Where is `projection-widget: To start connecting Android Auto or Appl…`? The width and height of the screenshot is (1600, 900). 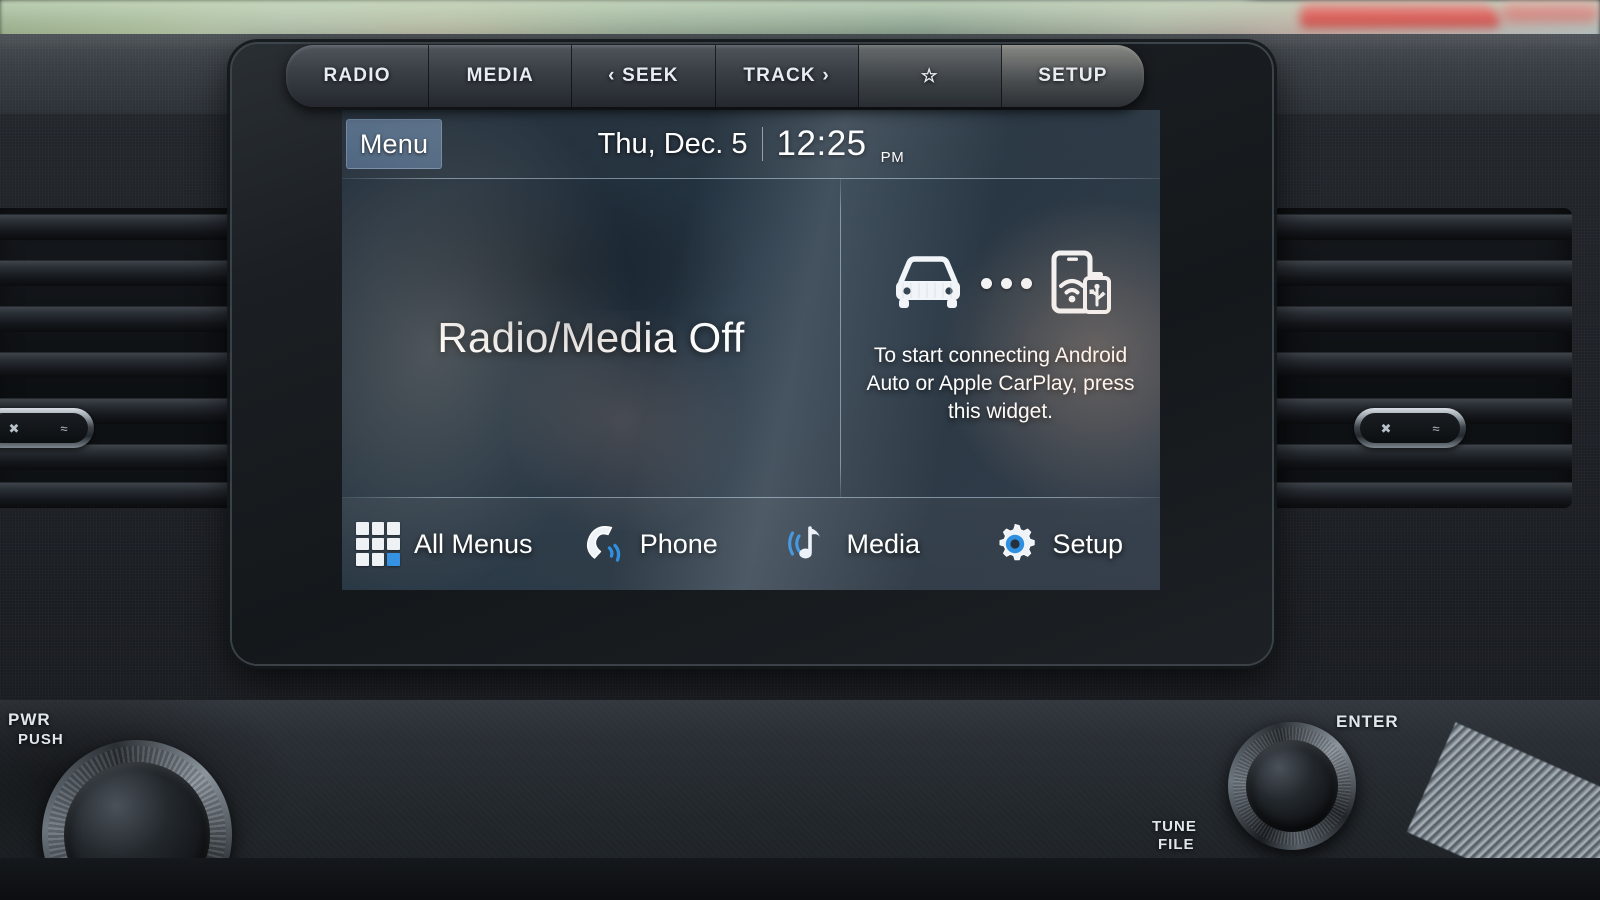
projection-widget: To start connecting Android Auto or Appl… is located at coordinates (1000, 338).